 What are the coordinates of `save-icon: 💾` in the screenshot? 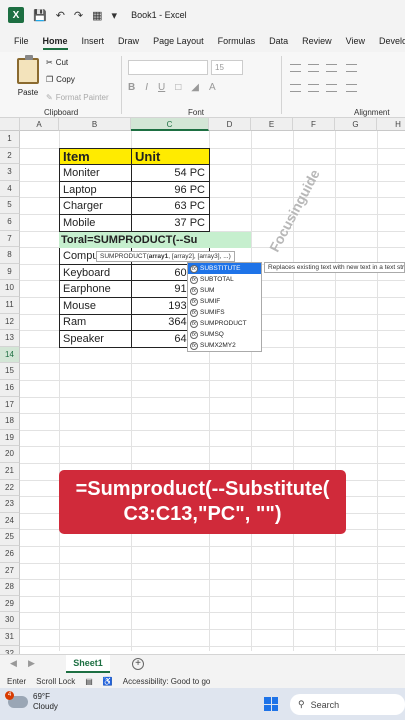 It's located at (40, 15).